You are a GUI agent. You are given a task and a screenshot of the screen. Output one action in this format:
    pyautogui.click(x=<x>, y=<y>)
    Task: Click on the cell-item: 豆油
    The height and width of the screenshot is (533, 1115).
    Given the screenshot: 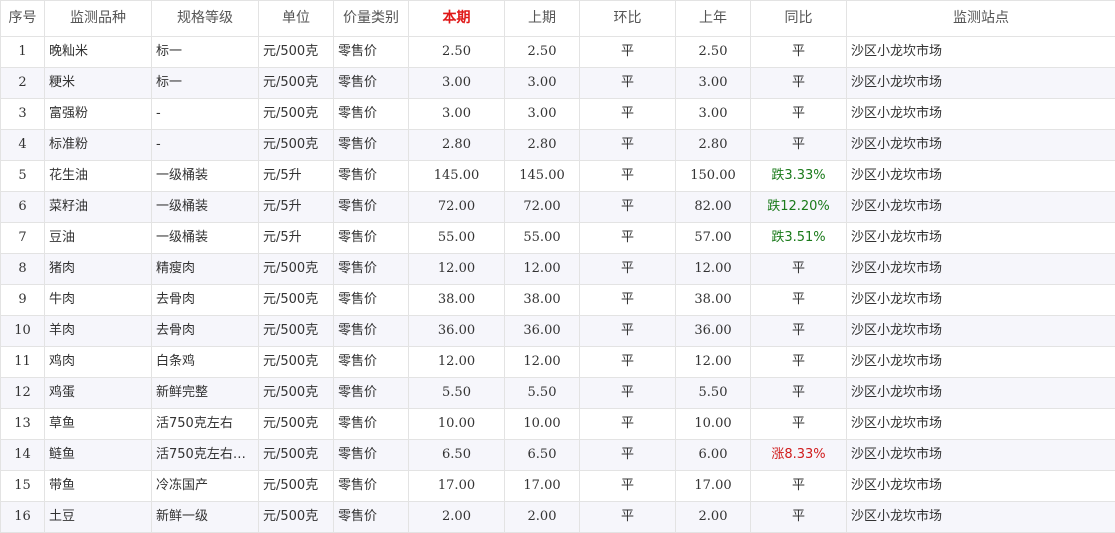 What is the action you would take?
    pyautogui.click(x=98, y=238)
    